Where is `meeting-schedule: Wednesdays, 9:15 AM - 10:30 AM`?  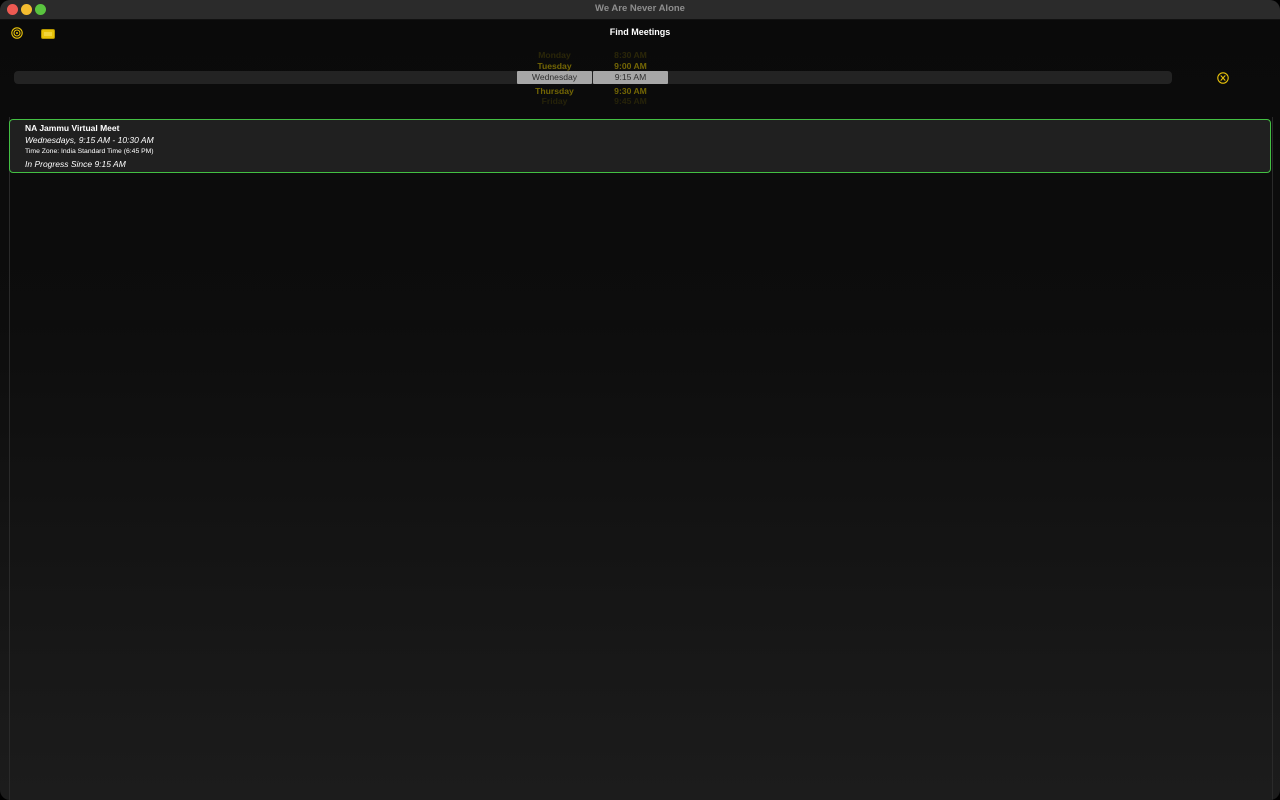
meeting-schedule: Wednesdays, 9:15 AM - 10:30 AM is located at coordinates (89, 140).